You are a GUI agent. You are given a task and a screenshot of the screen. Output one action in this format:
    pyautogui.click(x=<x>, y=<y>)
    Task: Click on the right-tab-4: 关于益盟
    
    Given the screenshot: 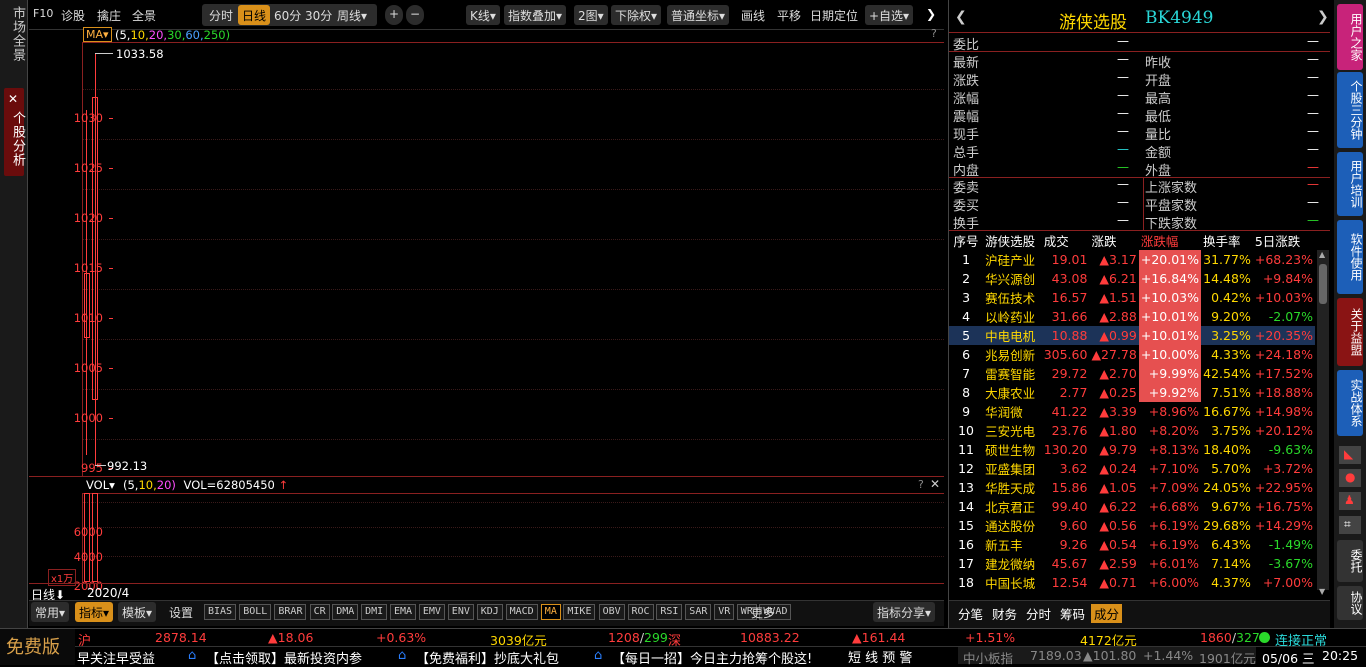 What is the action you would take?
    pyautogui.click(x=1350, y=332)
    